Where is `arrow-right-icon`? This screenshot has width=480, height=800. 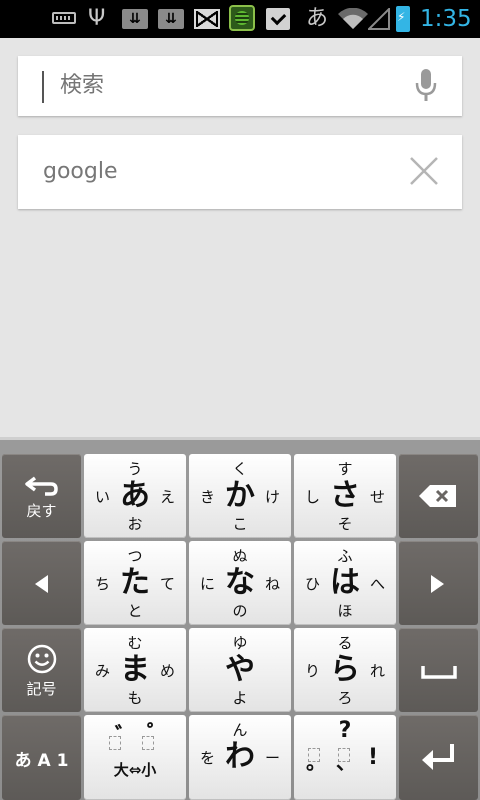 arrow-right-icon is located at coordinates (437, 584).